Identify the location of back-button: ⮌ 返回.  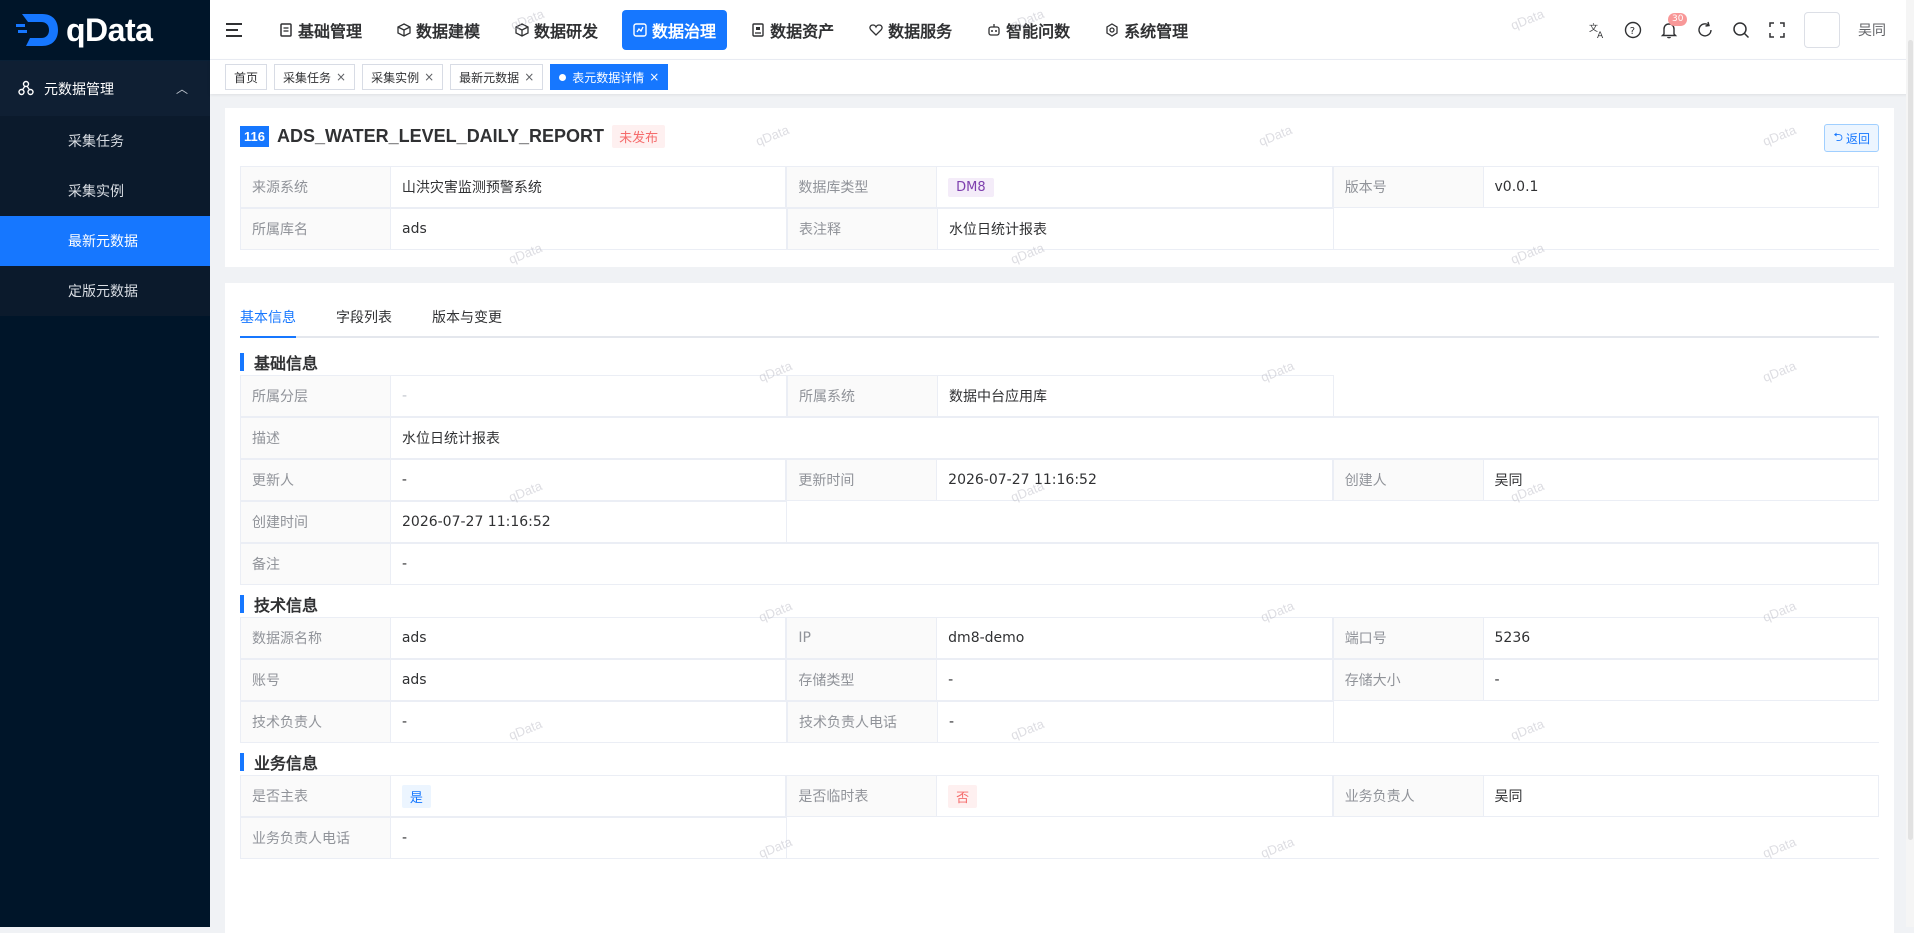
(1851, 138).